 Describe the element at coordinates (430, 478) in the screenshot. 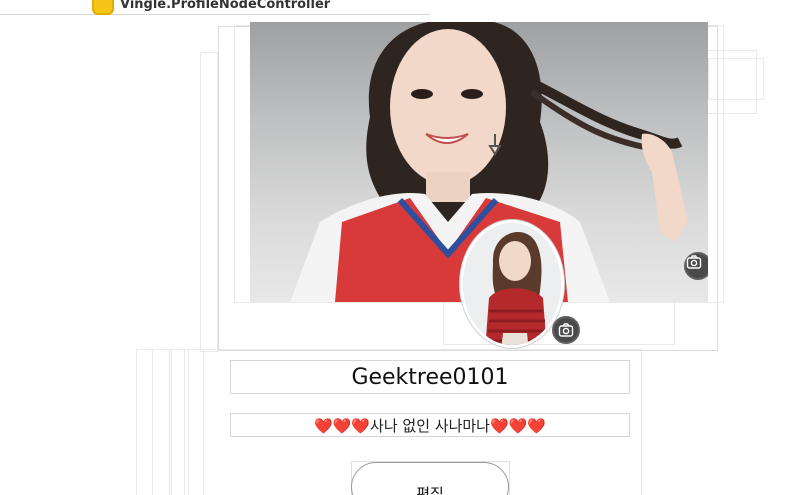

I see `edit-profile-button: 편집` at that location.